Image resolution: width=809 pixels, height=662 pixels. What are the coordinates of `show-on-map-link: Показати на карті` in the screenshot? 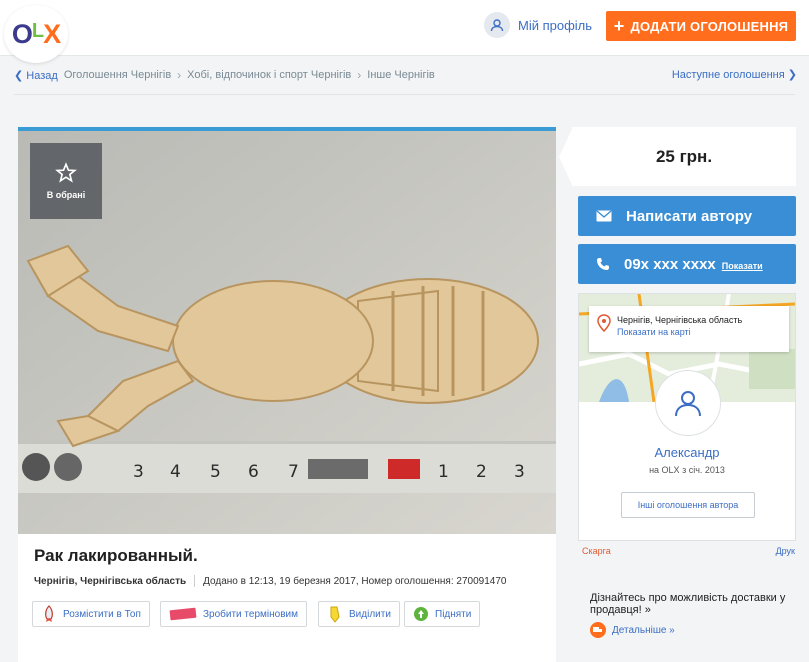 It's located at (679, 332).